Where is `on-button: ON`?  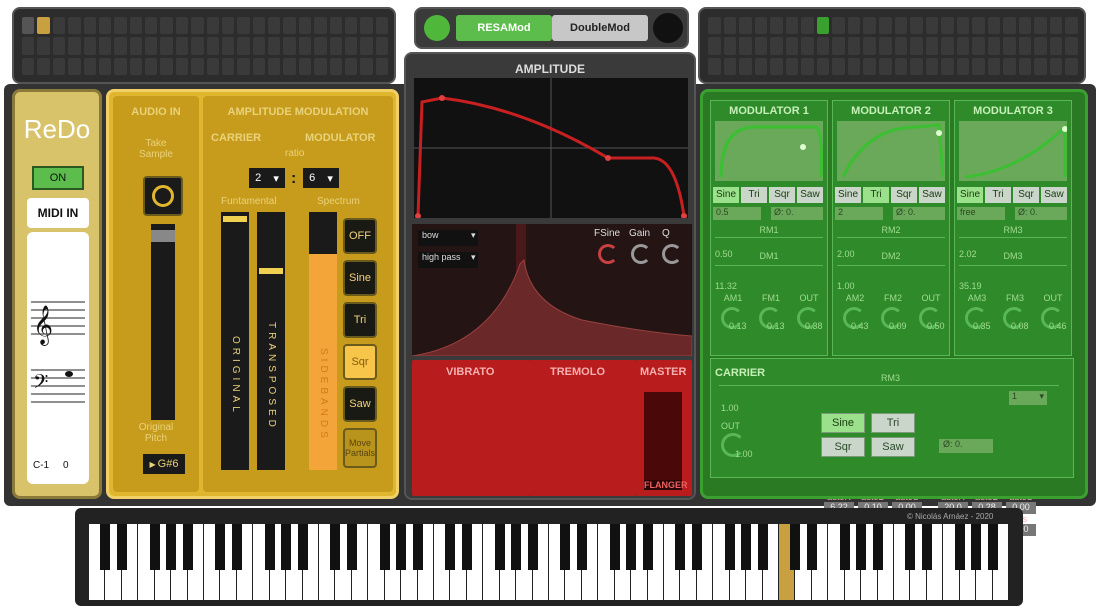 on-button: ON is located at coordinates (58, 178).